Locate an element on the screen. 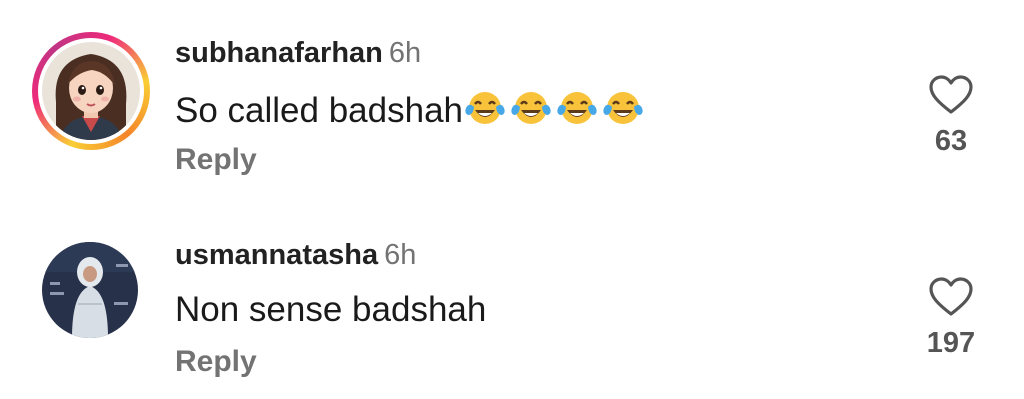 This screenshot has height=399, width=1024. comment-body: Non sense badshah is located at coordinates (331, 309).